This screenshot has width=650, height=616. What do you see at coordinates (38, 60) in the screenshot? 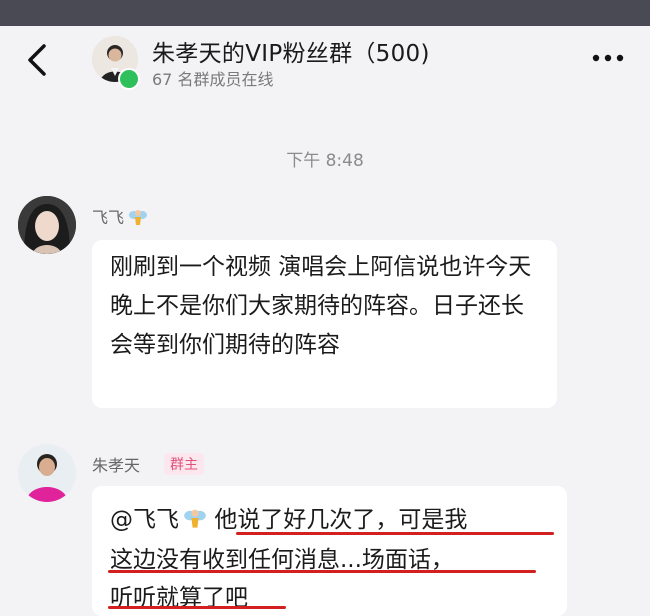
I see `back-arrow-icon` at bounding box center [38, 60].